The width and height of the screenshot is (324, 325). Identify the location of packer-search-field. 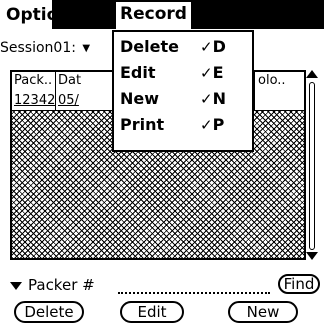
(194, 293).